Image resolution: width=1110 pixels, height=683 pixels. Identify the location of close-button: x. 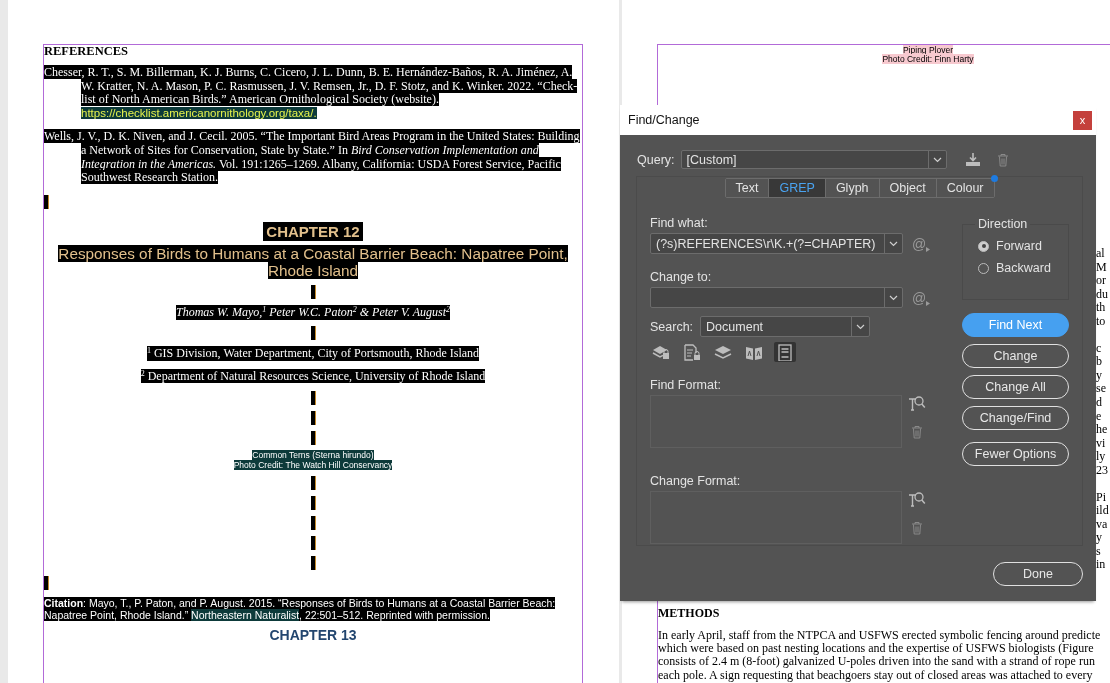
(1082, 120).